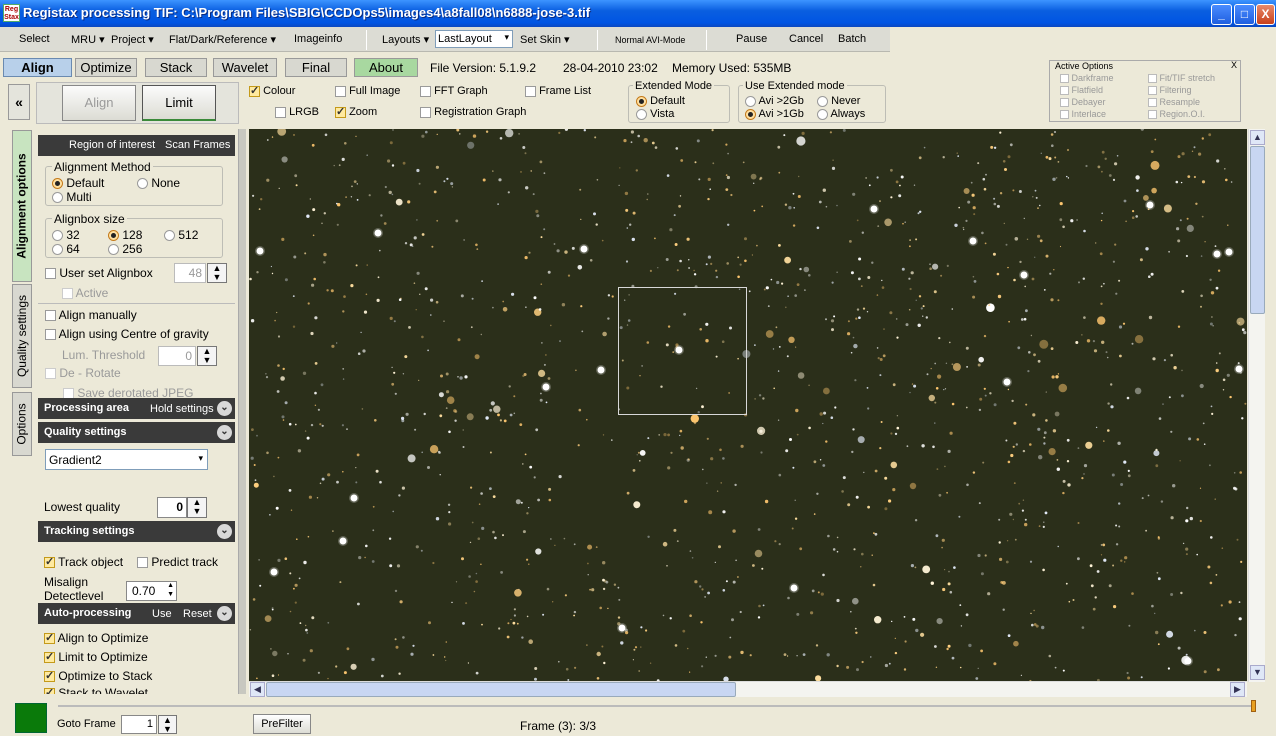 This screenshot has height=736, width=1276. What do you see at coordinates (176, 67) in the screenshot?
I see `tab-stack: Stack` at bounding box center [176, 67].